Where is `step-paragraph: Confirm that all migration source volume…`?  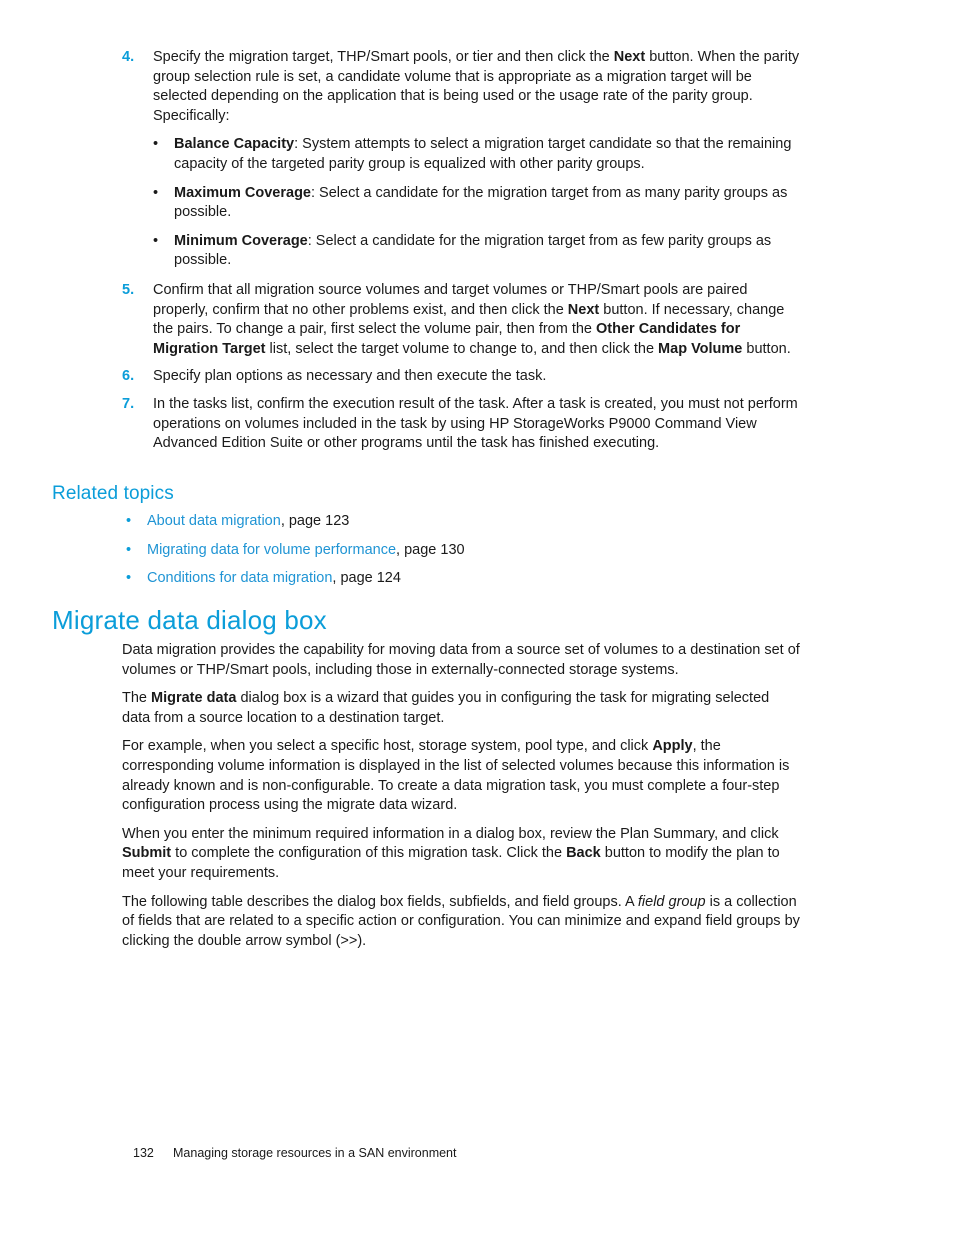 step-paragraph: Confirm that all migration source volume… is located at coordinates (477, 320).